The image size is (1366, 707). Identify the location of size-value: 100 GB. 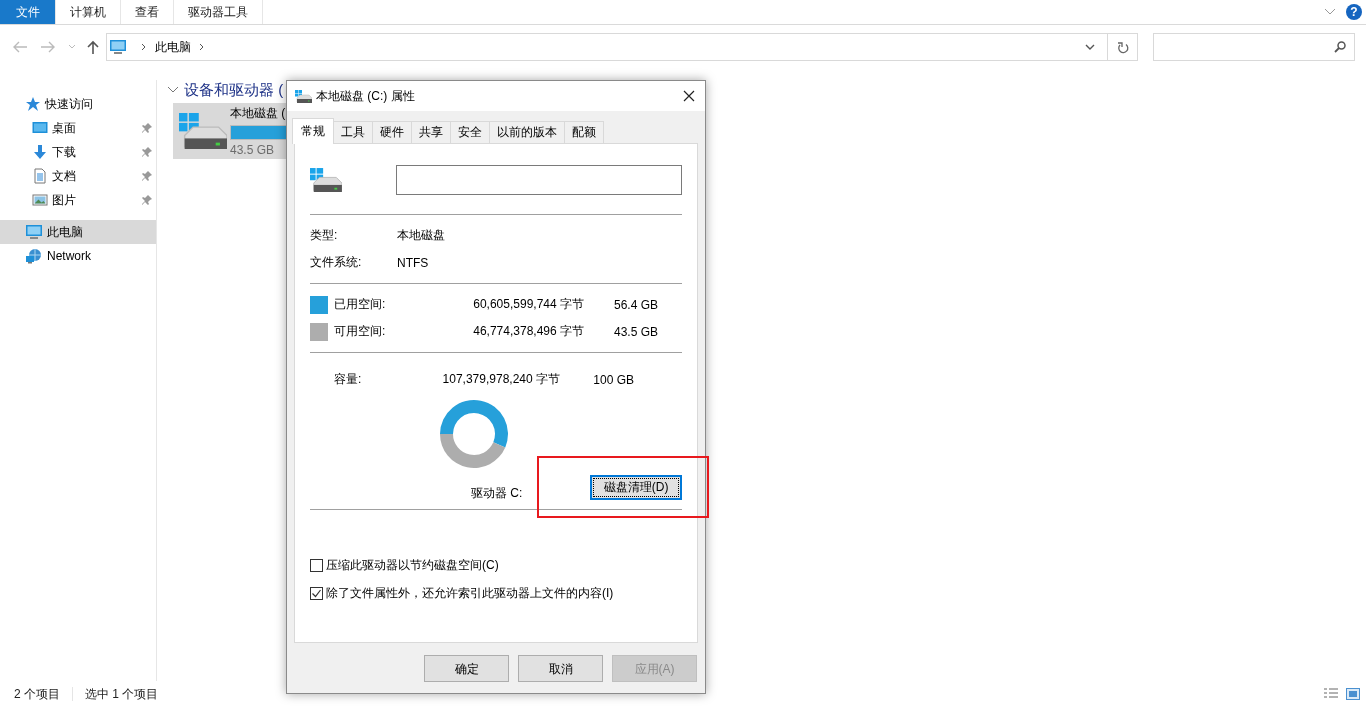
(613, 379).